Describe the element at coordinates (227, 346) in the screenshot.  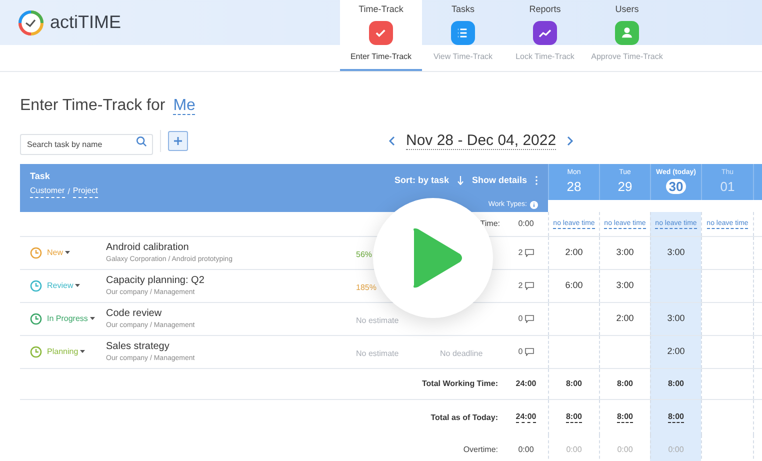
I see `task-name: Sales strategy` at that location.